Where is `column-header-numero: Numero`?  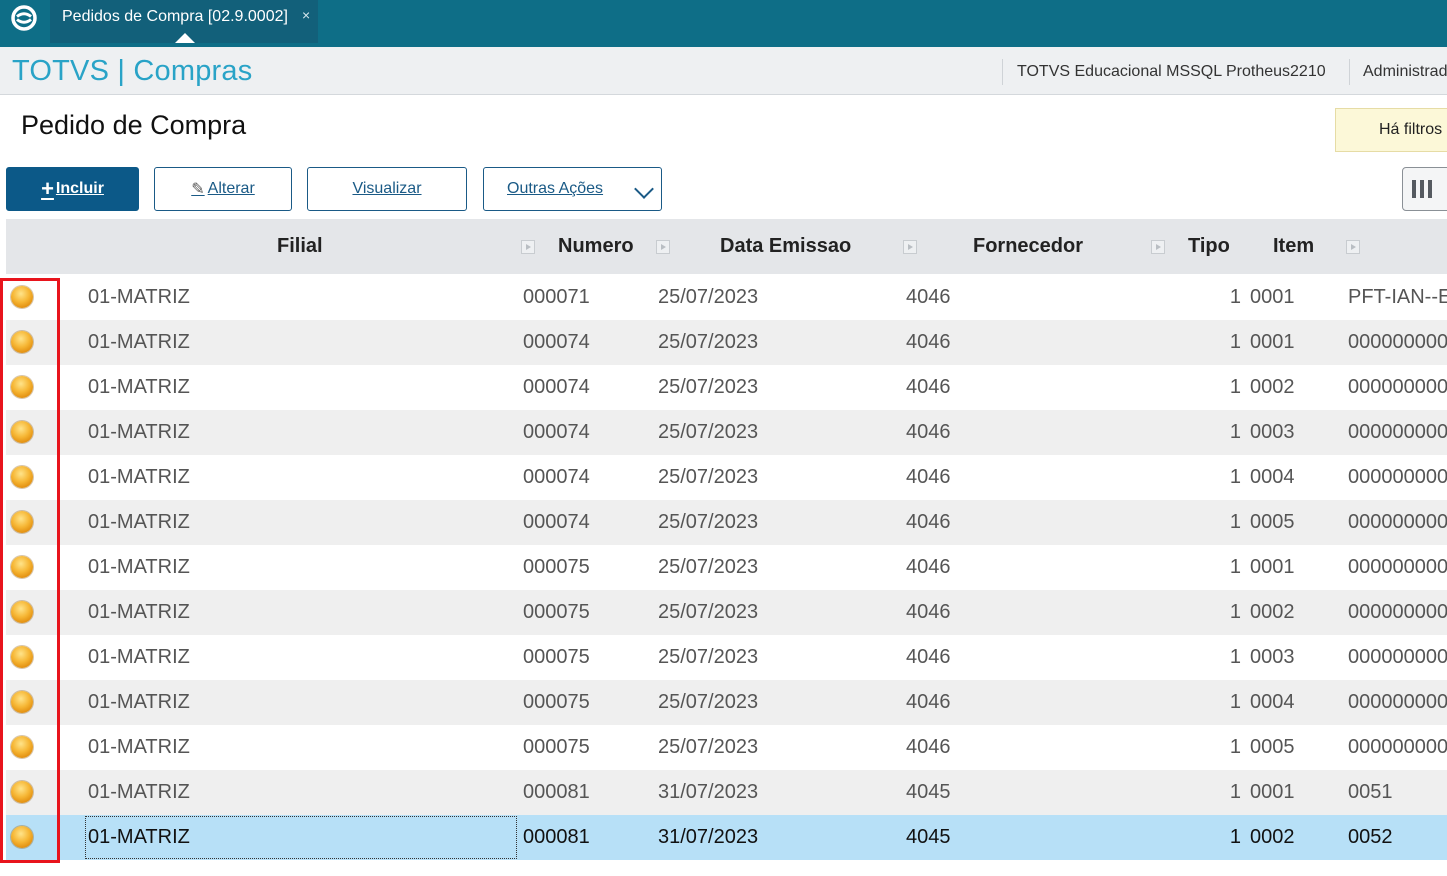 column-header-numero: Numero is located at coordinates (596, 246).